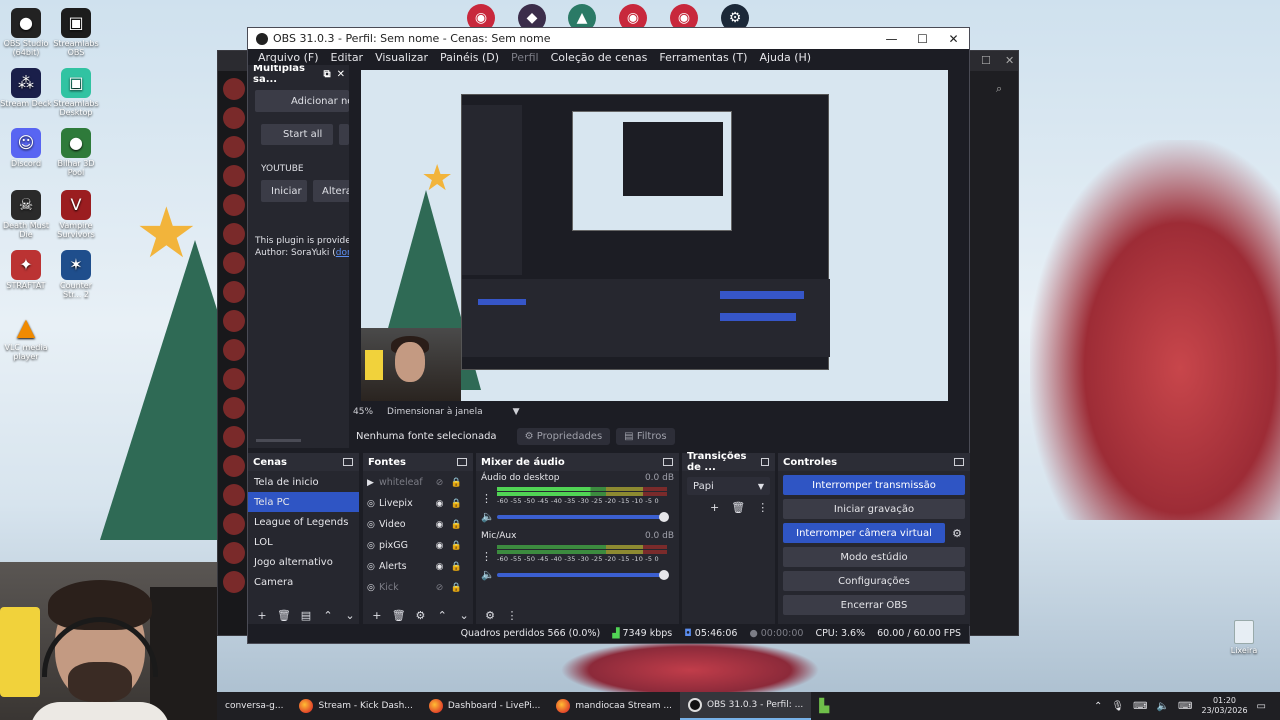 The image size is (1280, 720). I want to click on edit-youtube-button: Altera, so click(331, 191).